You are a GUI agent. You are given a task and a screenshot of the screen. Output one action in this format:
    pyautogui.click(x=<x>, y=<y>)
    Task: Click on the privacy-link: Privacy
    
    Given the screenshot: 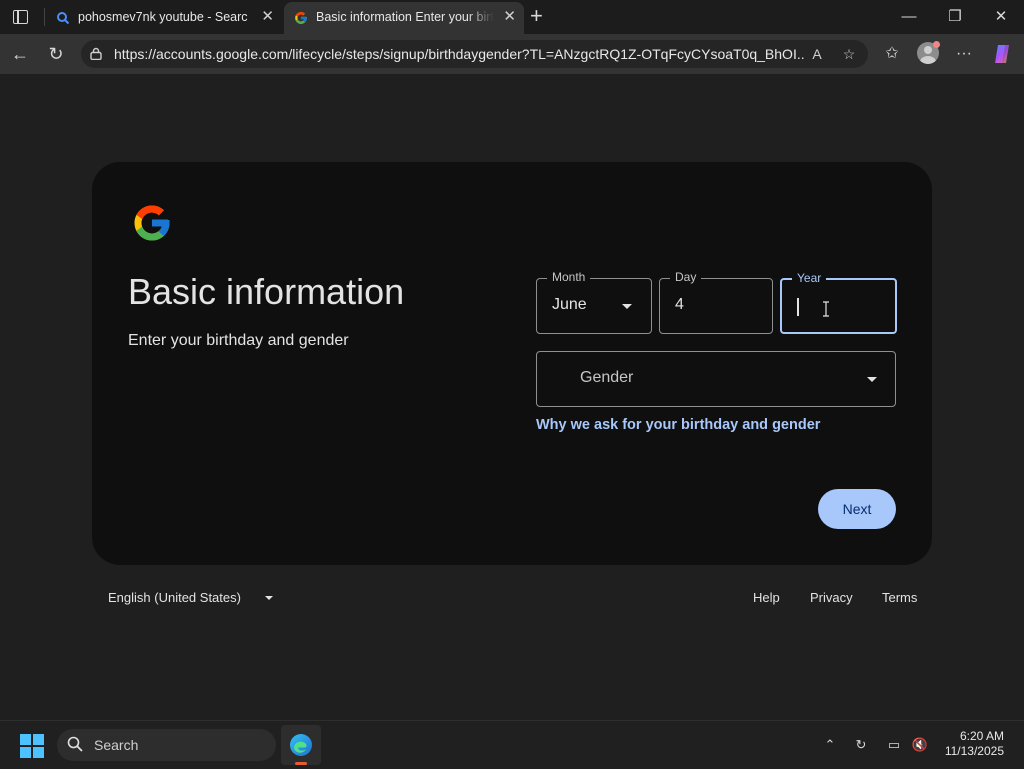 What is the action you would take?
    pyautogui.click(x=831, y=597)
    